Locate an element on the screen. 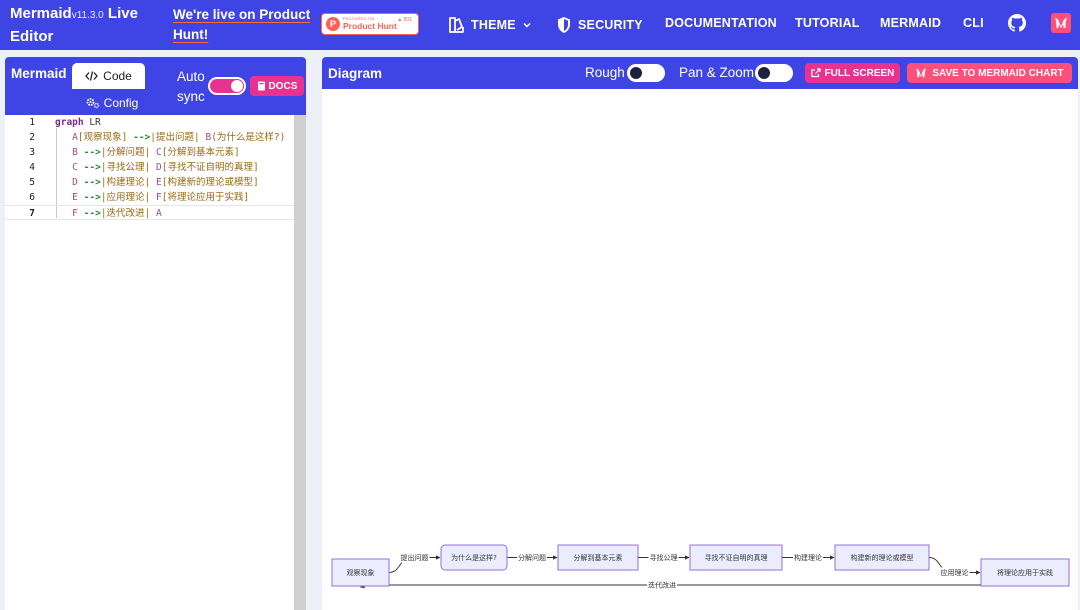  flow-node-a: 观察现象 is located at coordinates (360, 572).